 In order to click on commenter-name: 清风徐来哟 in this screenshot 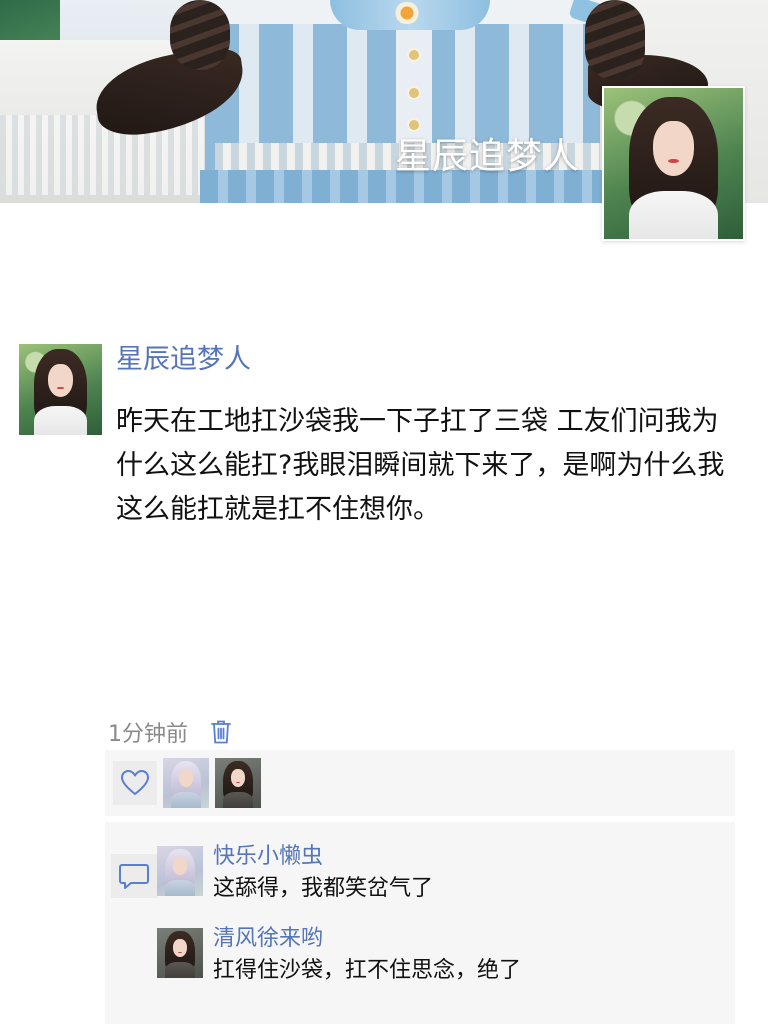, I will do `click(268, 939)`.